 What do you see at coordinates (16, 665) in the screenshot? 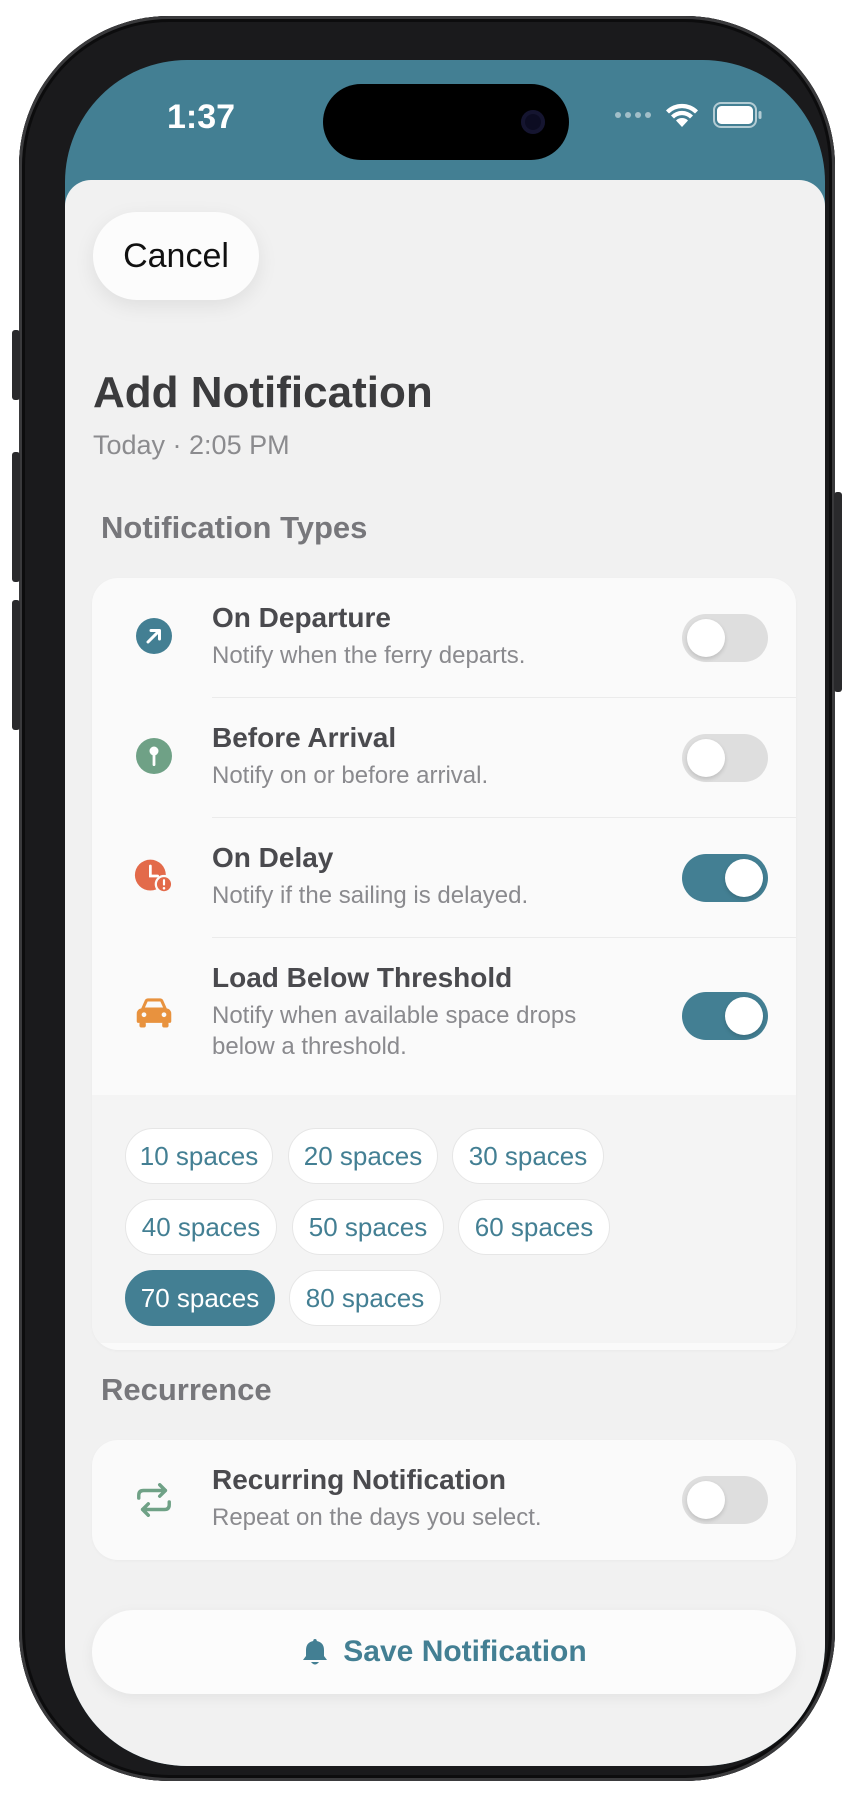
I see `volume-down-button` at bounding box center [16, 665].